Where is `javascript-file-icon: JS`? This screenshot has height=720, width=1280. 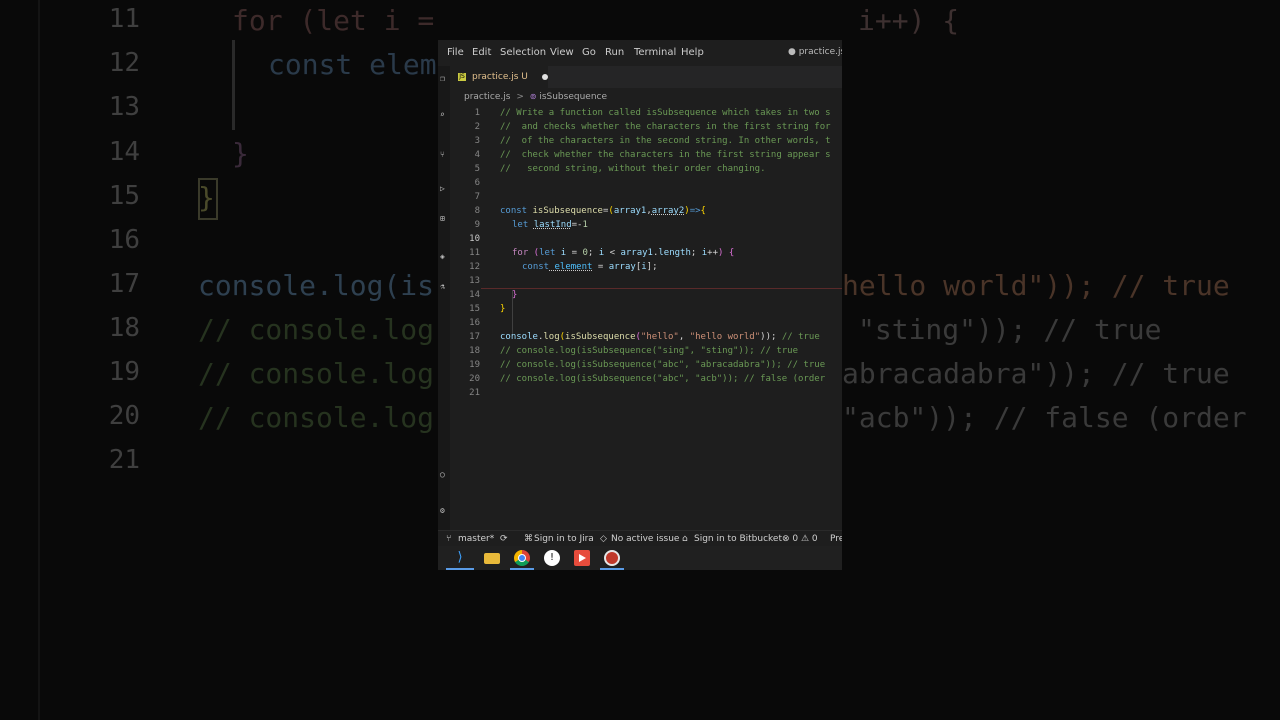 javascript-file-icon: JS is located at coordinates (462, 77).